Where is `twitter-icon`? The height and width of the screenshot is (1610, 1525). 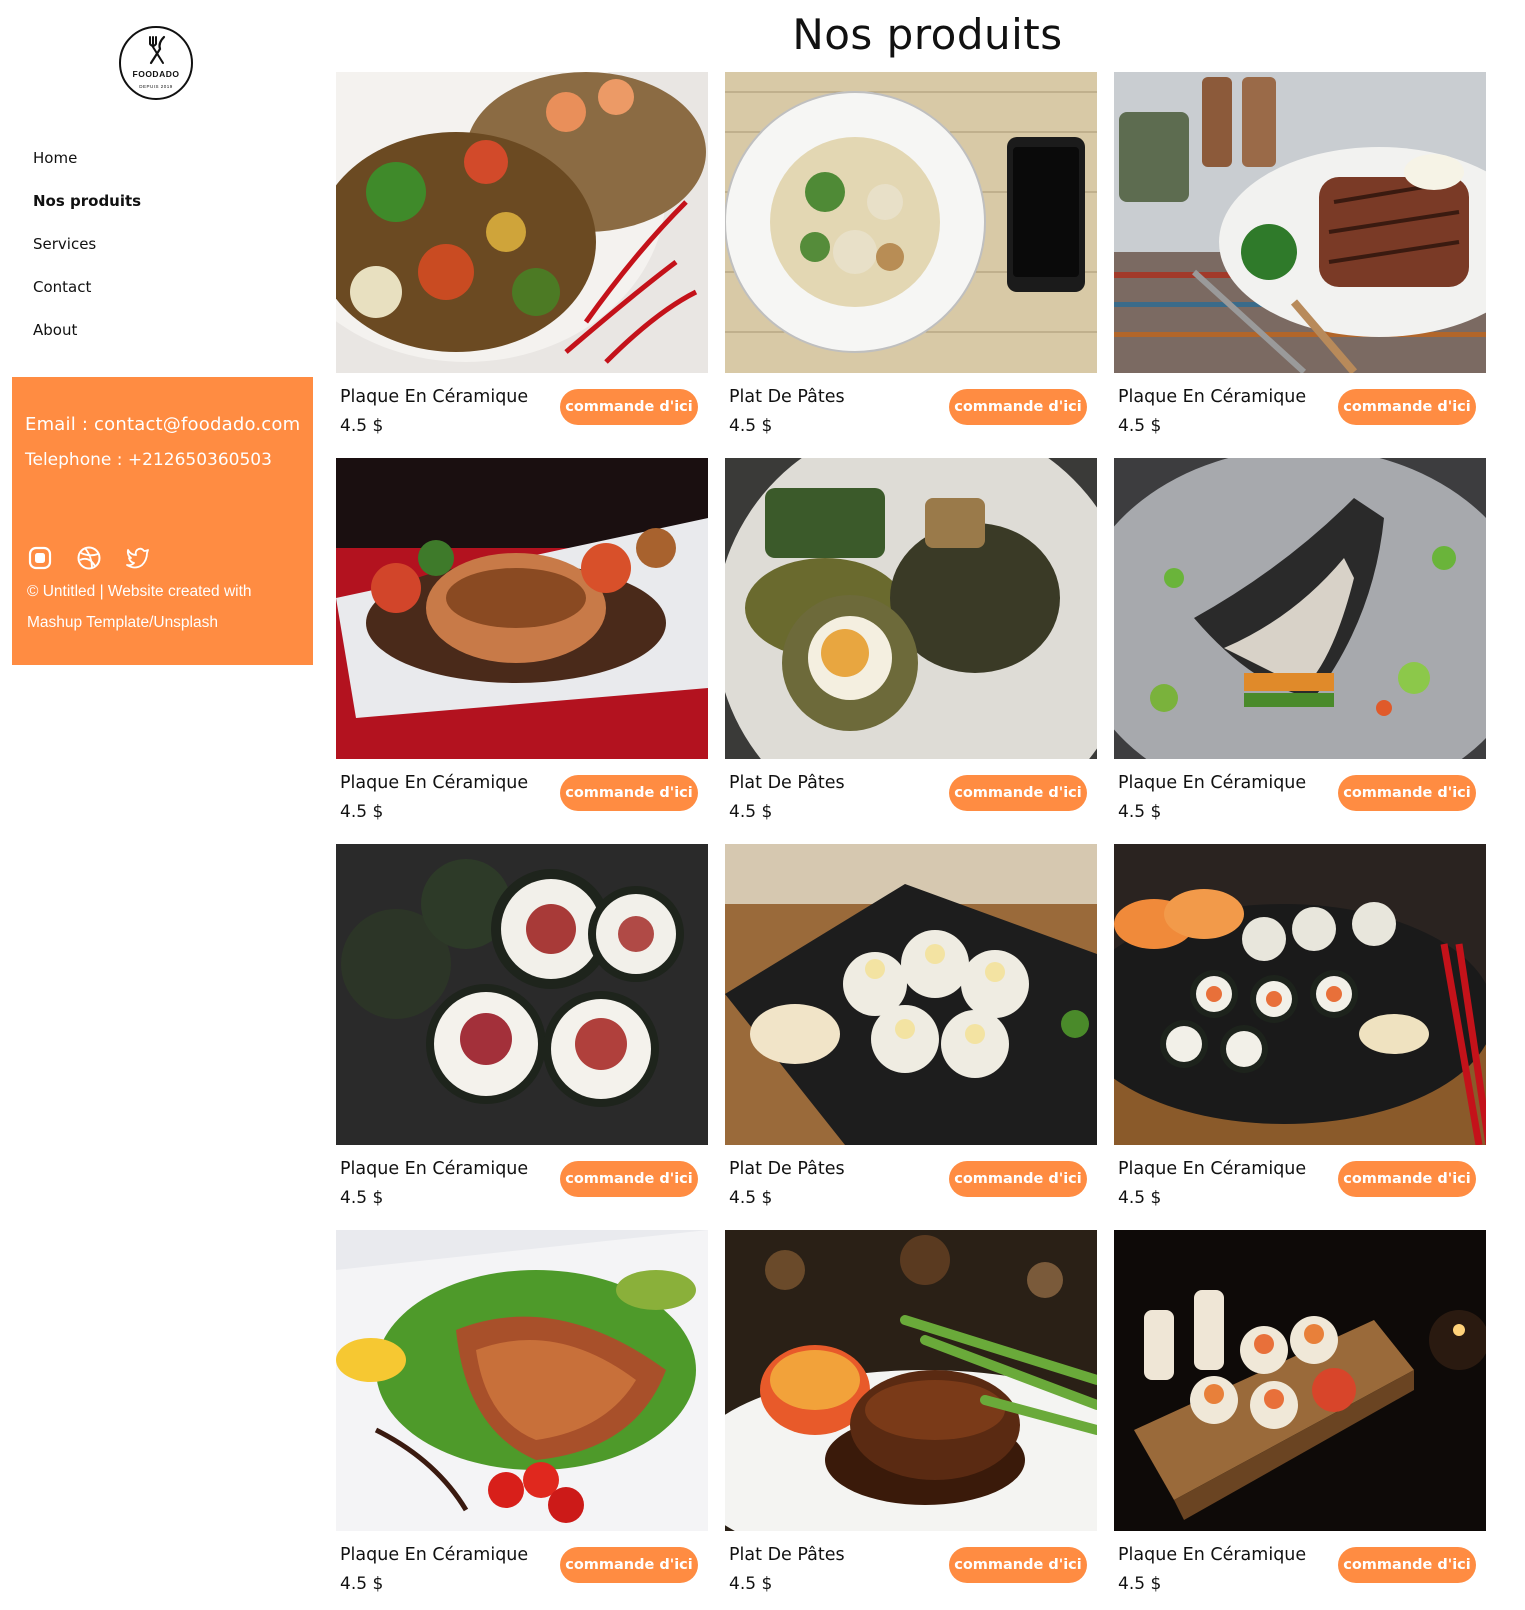 twitter-icon is located at coordinates (138, 558).